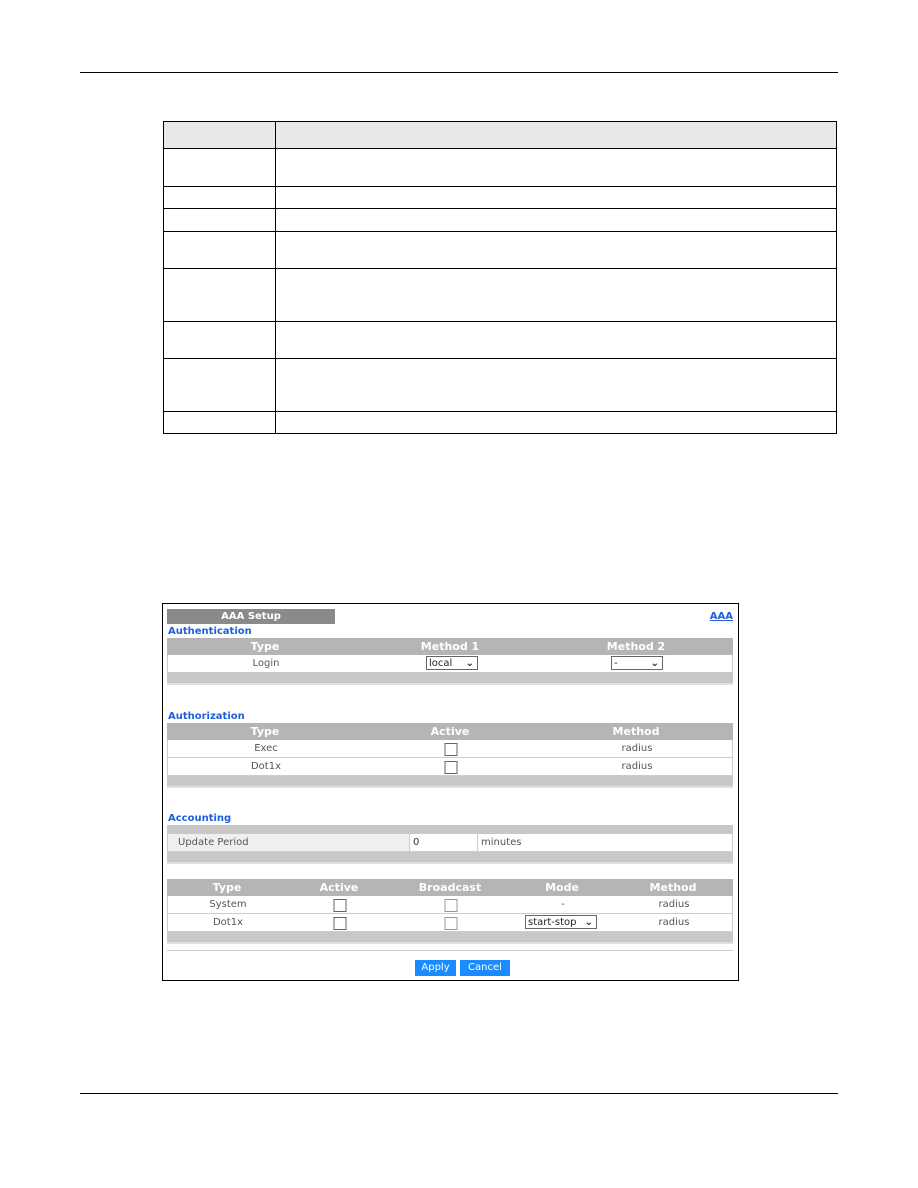 This screenshot has width=918, height=1188. What do you see at coordinates (637, 663) in the screenshot?
I see `method2-select: - ⌄` at bounding box center [637, 663].